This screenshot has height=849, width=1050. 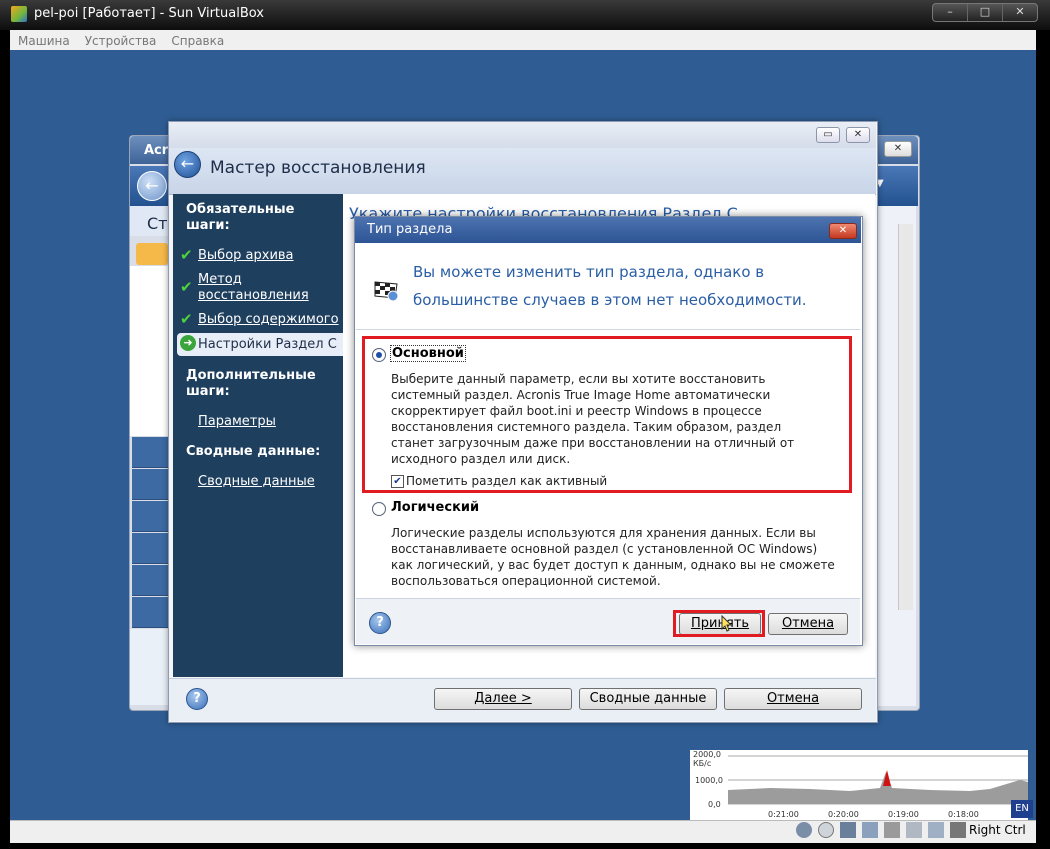 What do you see at coordinates (410, 229) in the screenshot?
I see `dialog-title: Тип раздела` at bounding box center [410, 229].